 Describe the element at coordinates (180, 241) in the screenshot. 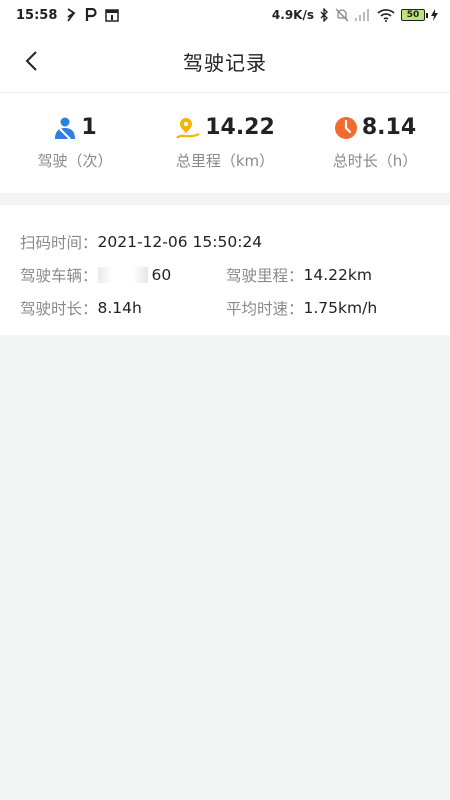

I see `scan-time-value: 2021-12-06 15:50:24` at that location.